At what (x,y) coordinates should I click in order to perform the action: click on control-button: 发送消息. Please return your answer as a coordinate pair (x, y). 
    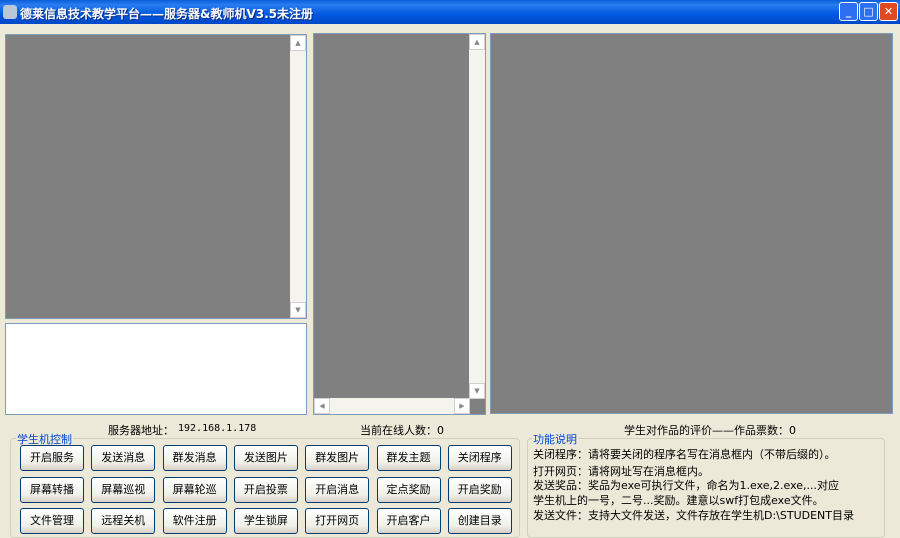
    Looking at the image, I should click on (123, 458).